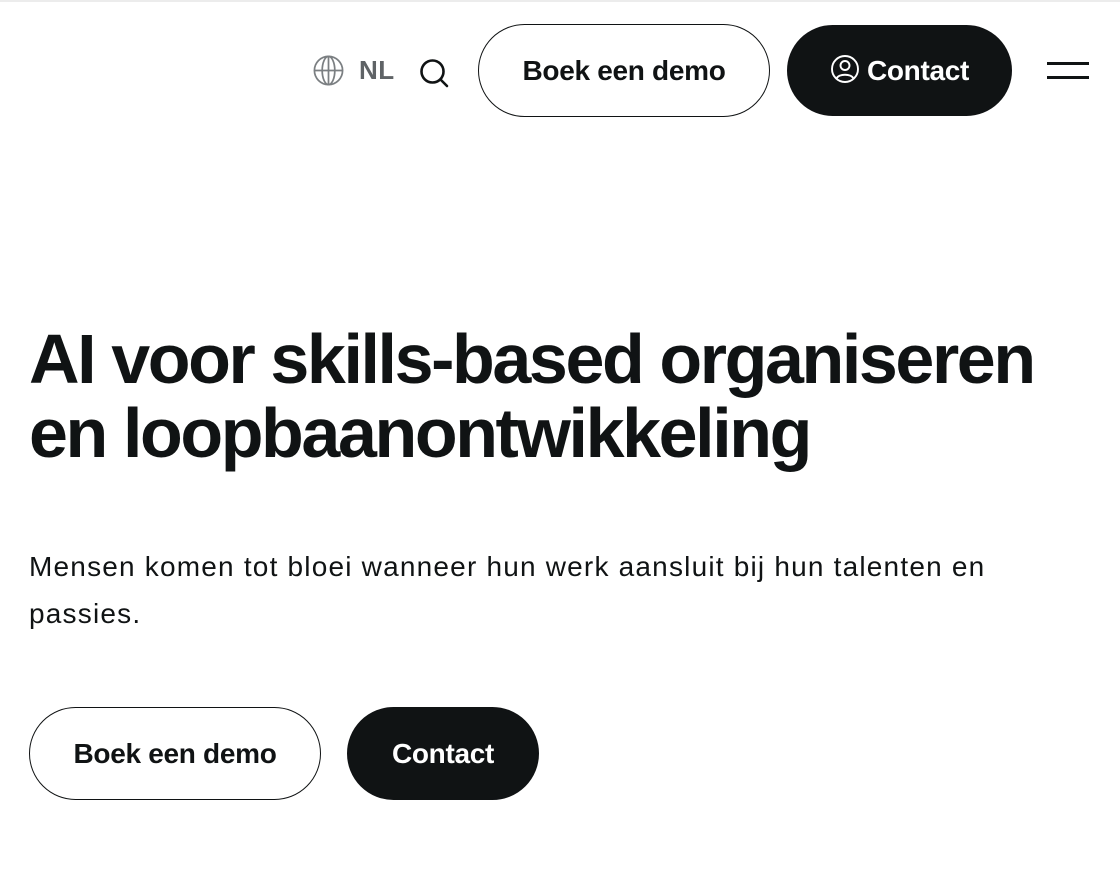 The height and width of the screenshot is (874, 1120). I want to click on header-book-demo-label: Boek een demo, so click(624, 70).